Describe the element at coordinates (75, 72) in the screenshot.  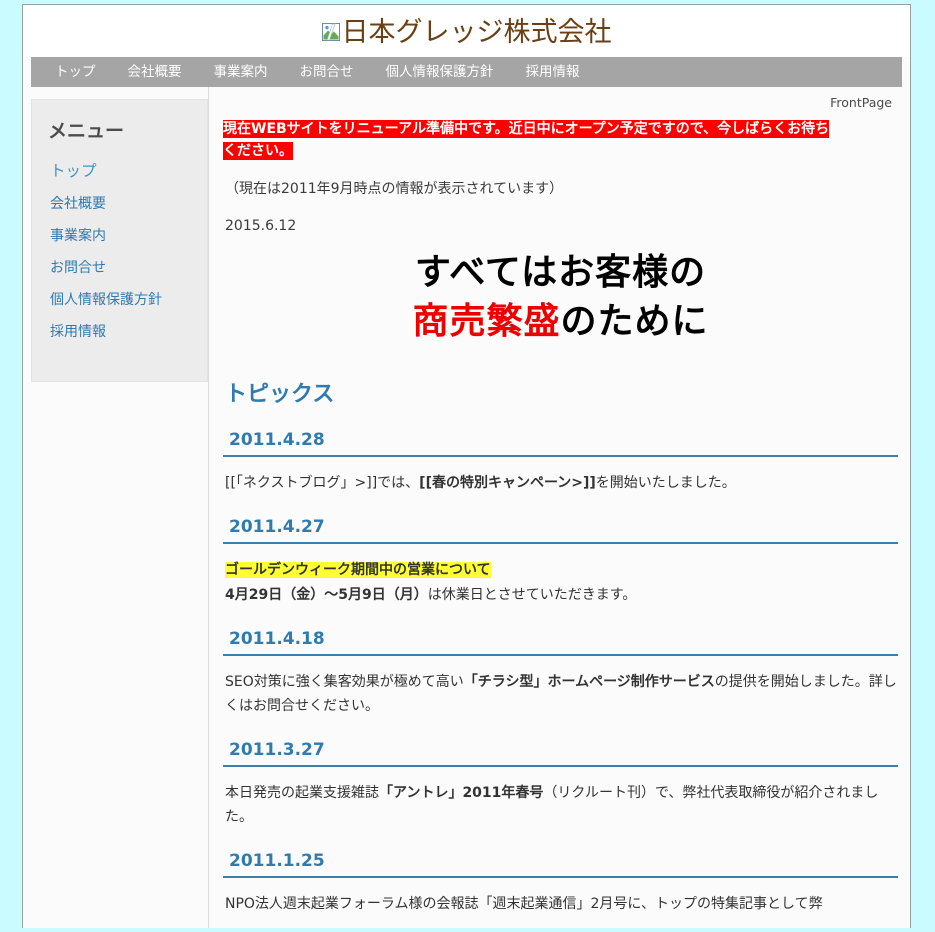
I see `nav-item-top: トップ` at that location.